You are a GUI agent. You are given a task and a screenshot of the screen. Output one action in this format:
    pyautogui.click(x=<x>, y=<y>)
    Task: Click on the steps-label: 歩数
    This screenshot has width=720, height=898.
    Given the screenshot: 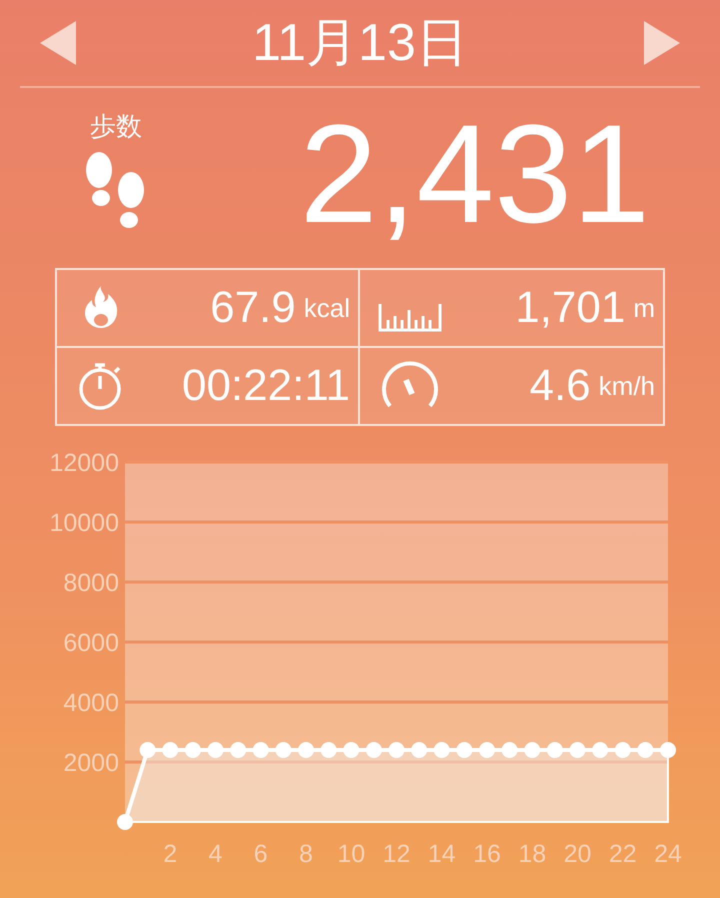 What is the action you would take?
    pyautogui.click(x=116, y=126)
    